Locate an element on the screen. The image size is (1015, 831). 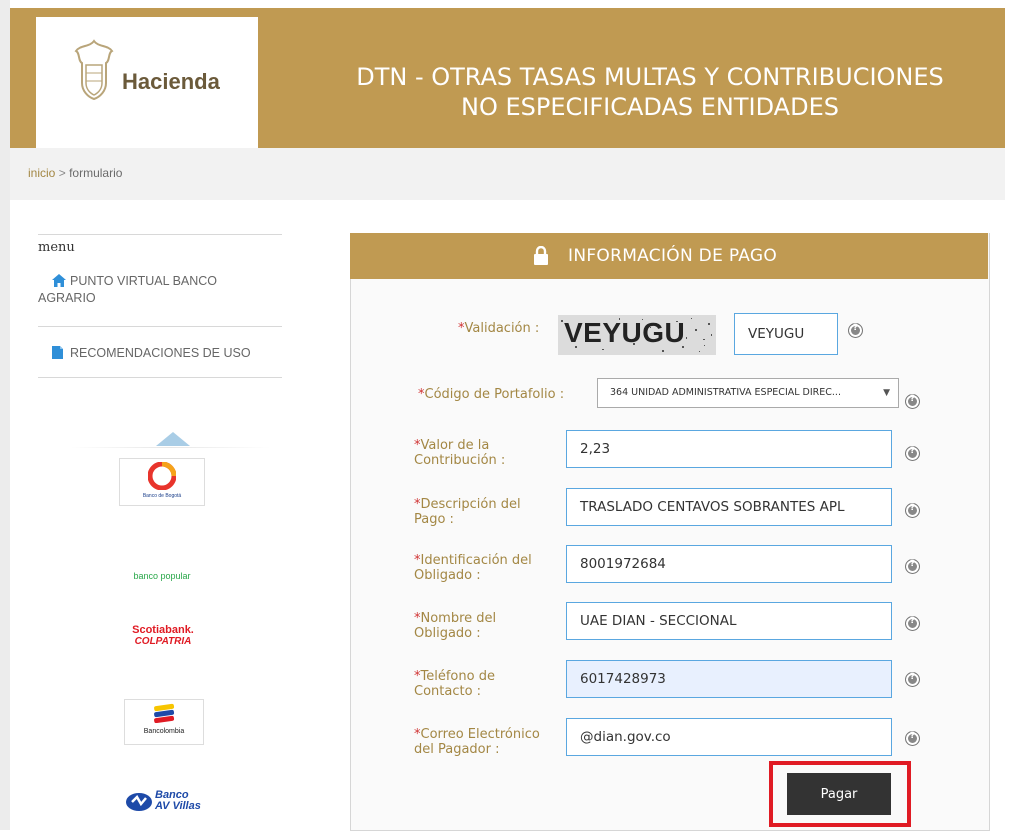
bank-logo-av-villas: Banco AV Villas is located at coordinates (170, 804).